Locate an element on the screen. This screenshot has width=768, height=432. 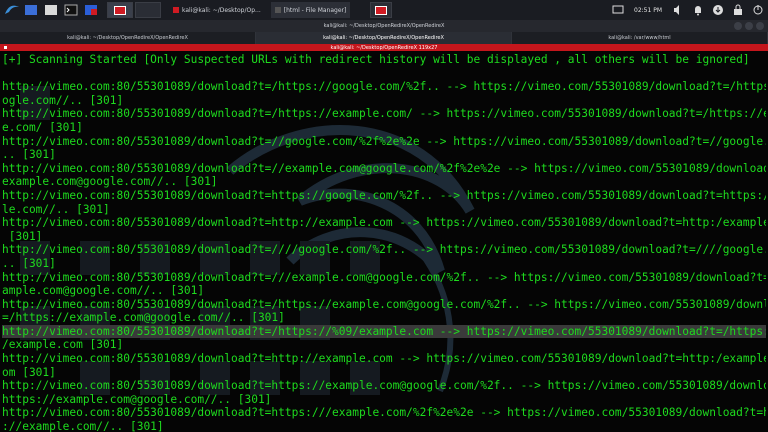
tab-3-label: kali@kali: /var/www/html is located at coordinates (639, 38).